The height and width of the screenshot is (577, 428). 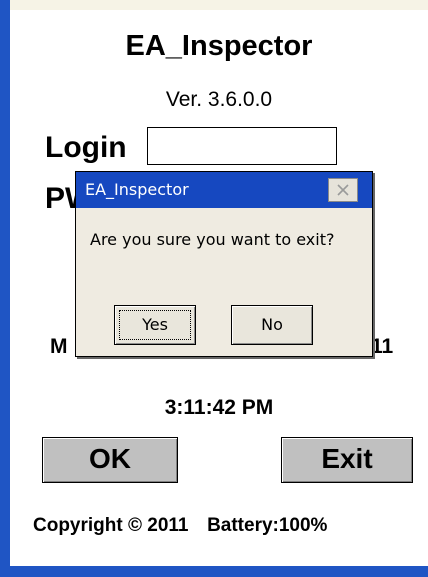 I want to click on dialog-message: Are you sure you want to exit?, so click(x=212, y=239).